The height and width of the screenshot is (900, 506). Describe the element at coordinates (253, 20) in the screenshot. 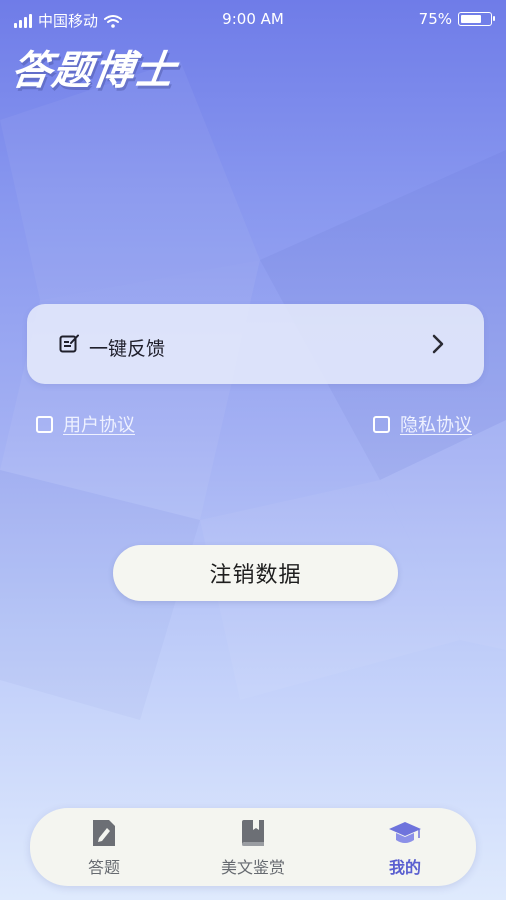

I see `status-bar: 中国移动 9:00 AM 75%` at that location.